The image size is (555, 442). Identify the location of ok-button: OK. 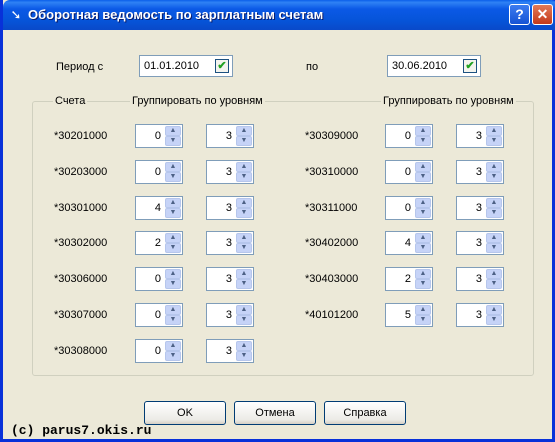
(185, 413).